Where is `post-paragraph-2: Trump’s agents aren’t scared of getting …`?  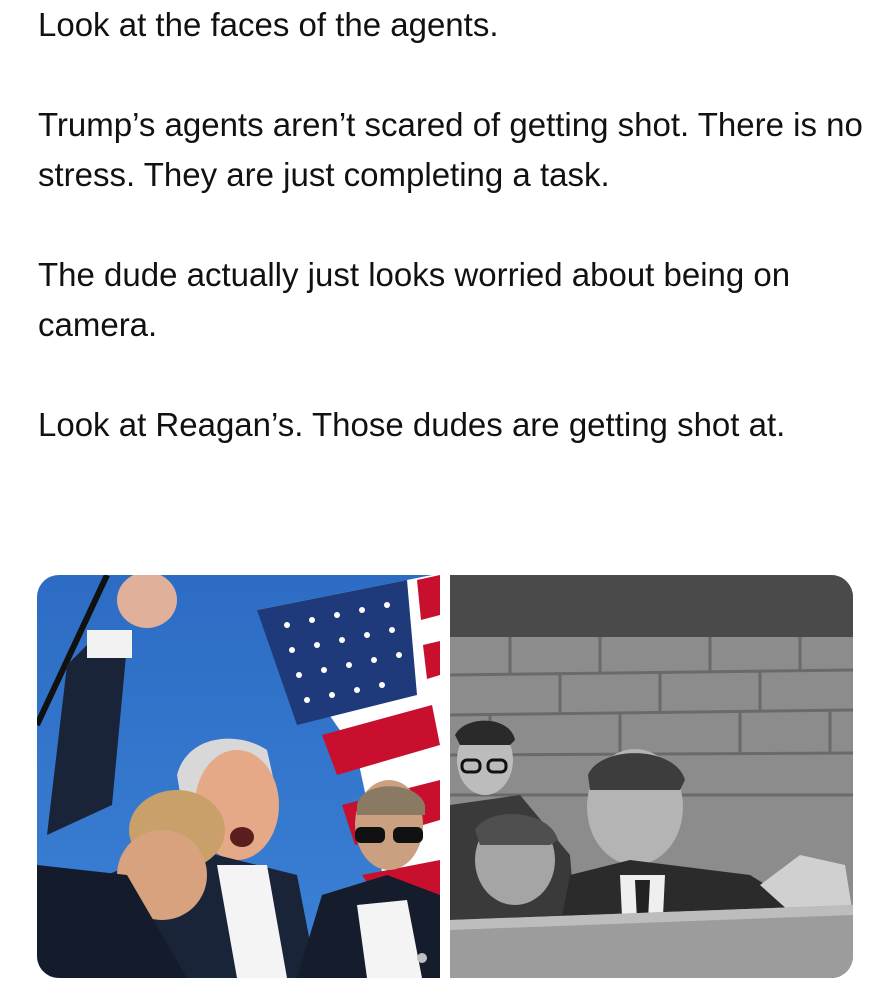 post-paragraph-2: Trump’s agents aren’t scared of getting … is located at coordinates (455, 149).